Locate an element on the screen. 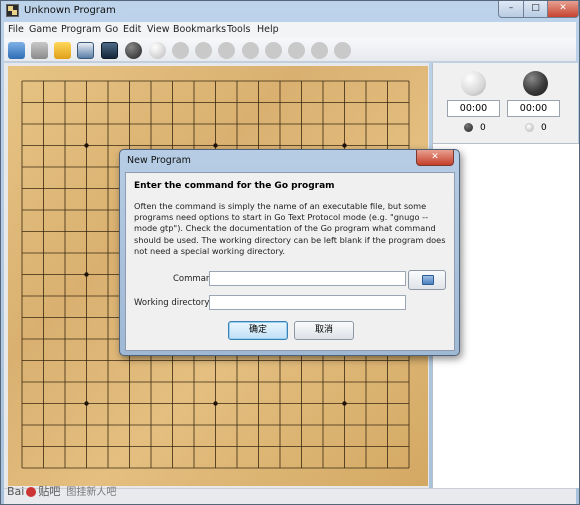 This screenshot has height=505, width=580. menu-help: Help is located at coordinates (268, 29).